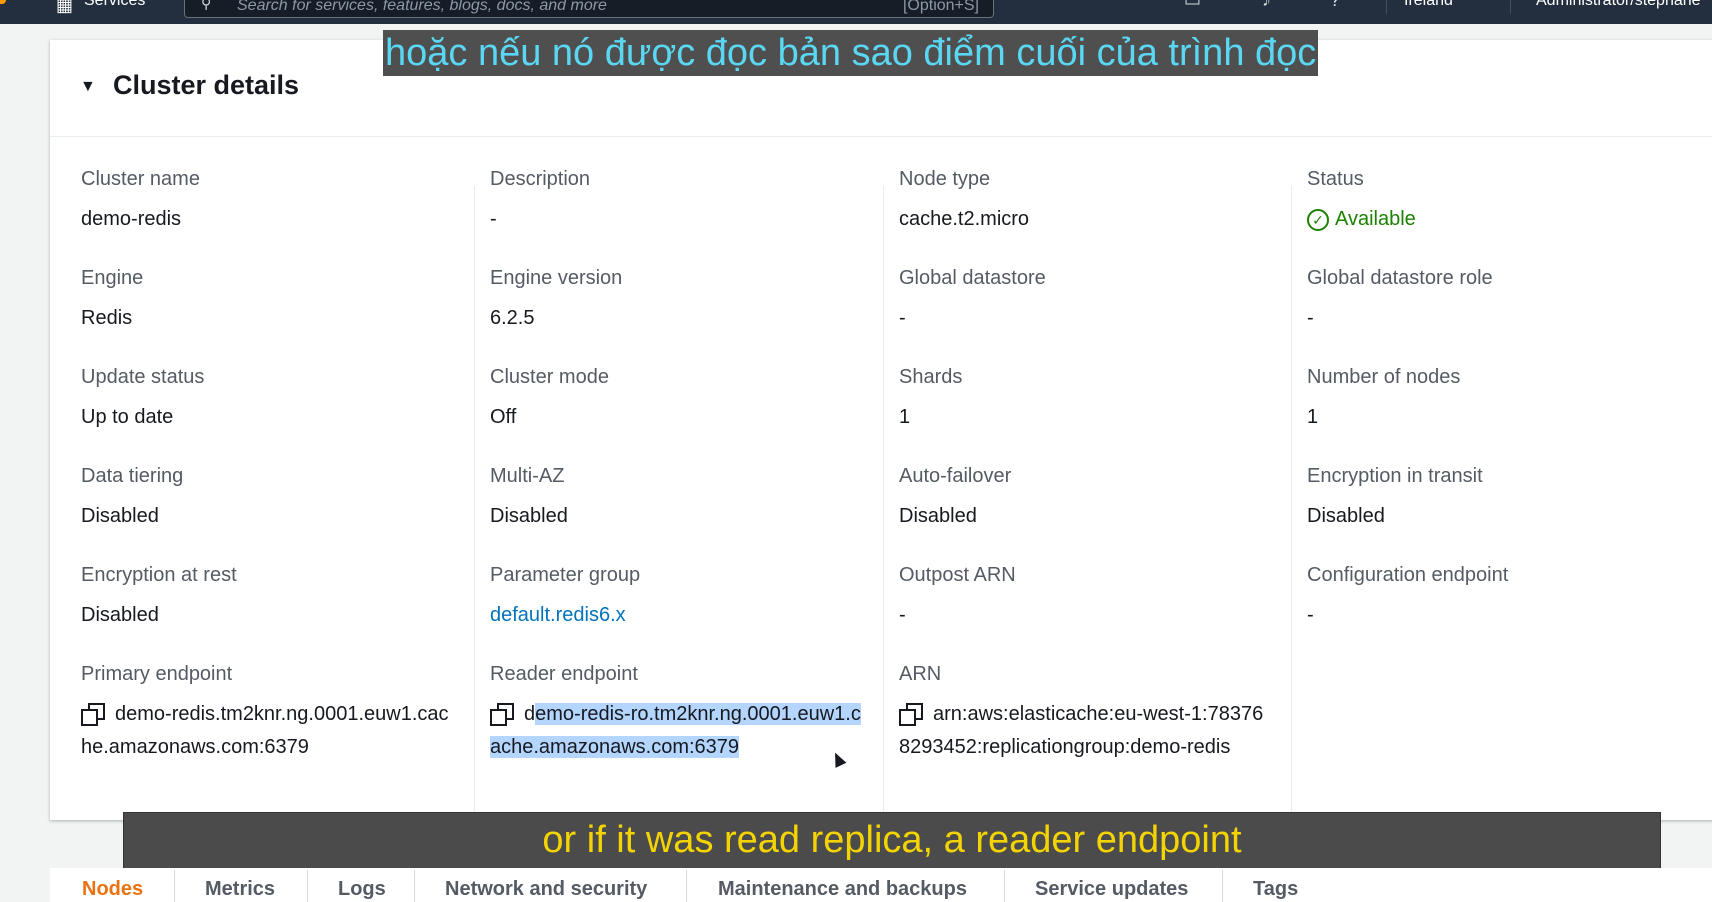 Image resolution: width=1712 pixels, height=902 pixels. Describe the element at coordinates (140, 179) in the screenshot. I see `field-label: Cluster name` at that location.